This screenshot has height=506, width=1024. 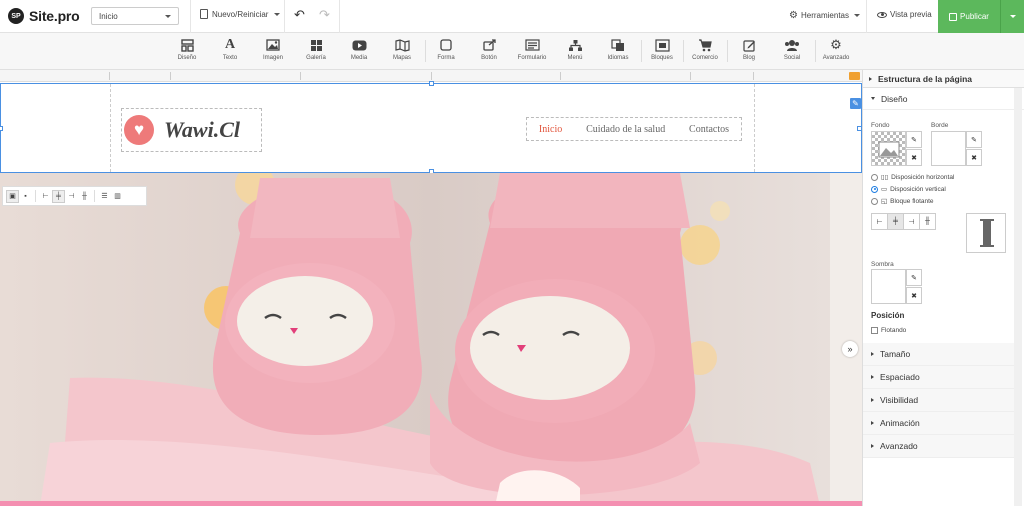 I want to click on publish-dropdown-button, so click(x=1012, y=16).